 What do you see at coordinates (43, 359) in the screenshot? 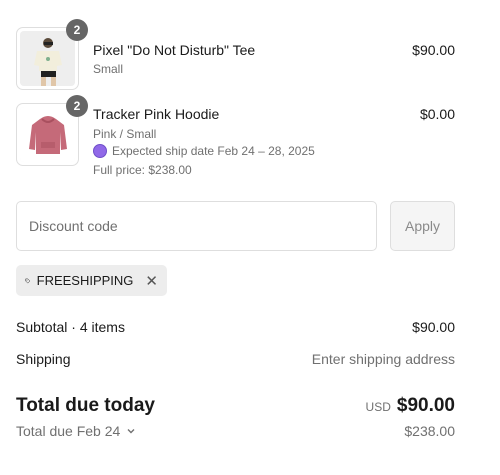
I see `shipping-label: Shipping` at bounding box center [43, 359].